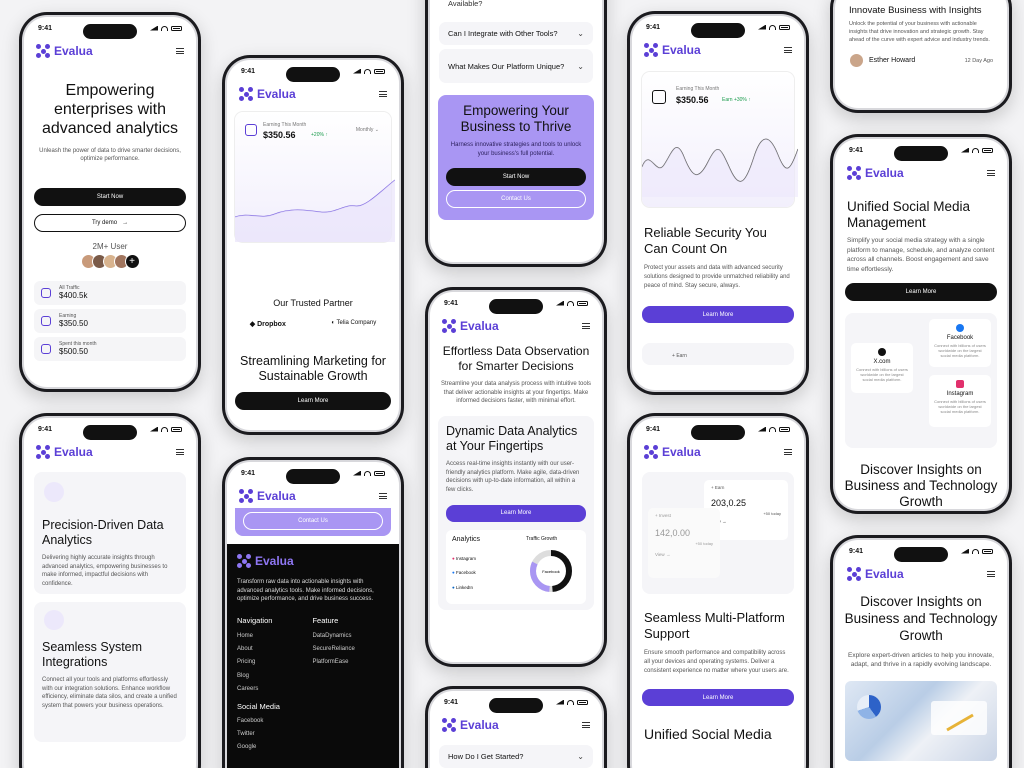 The width and height of the screenshot is (1024, 768). I want to click on footer-link: Google, so click(313, 747).